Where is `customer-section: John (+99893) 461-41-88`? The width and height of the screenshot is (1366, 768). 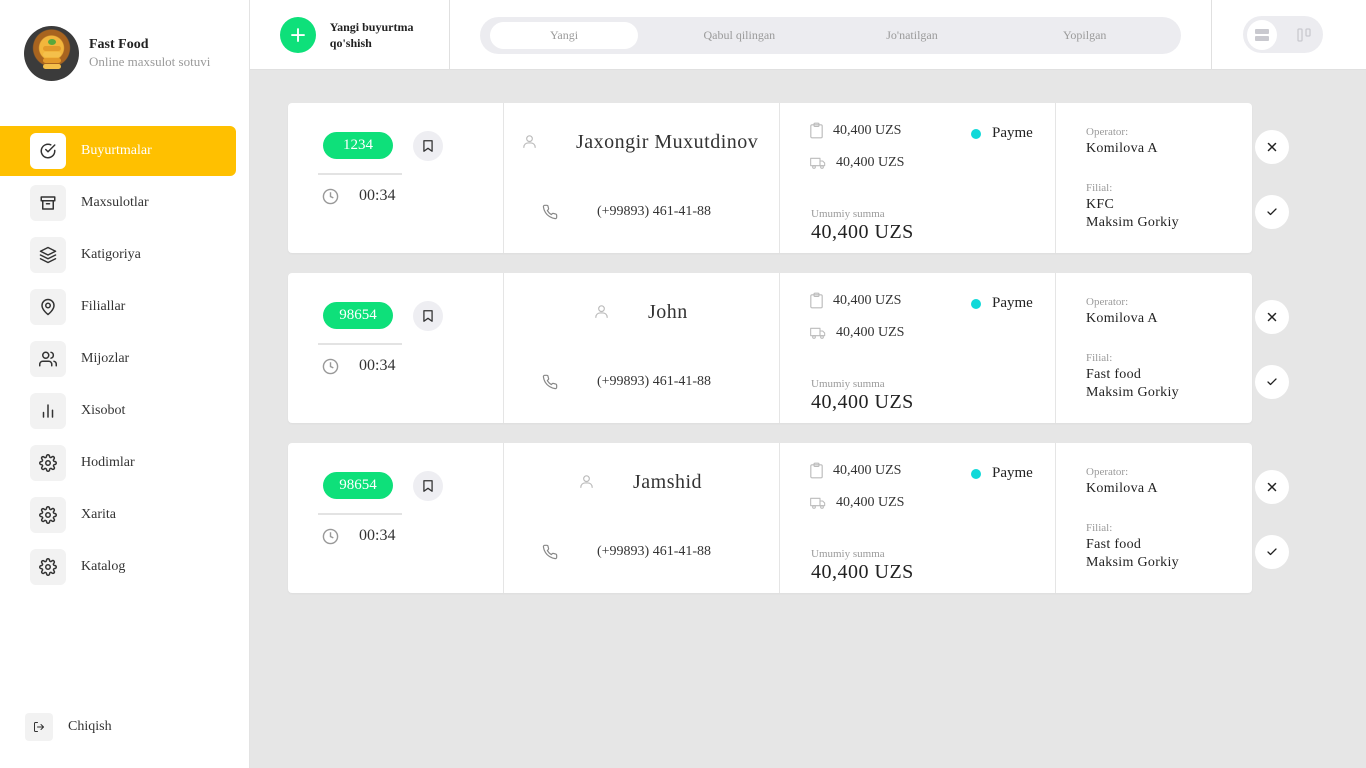
customer-section: John (+99893) 461-41-88 is located at coordinates (642, 348).